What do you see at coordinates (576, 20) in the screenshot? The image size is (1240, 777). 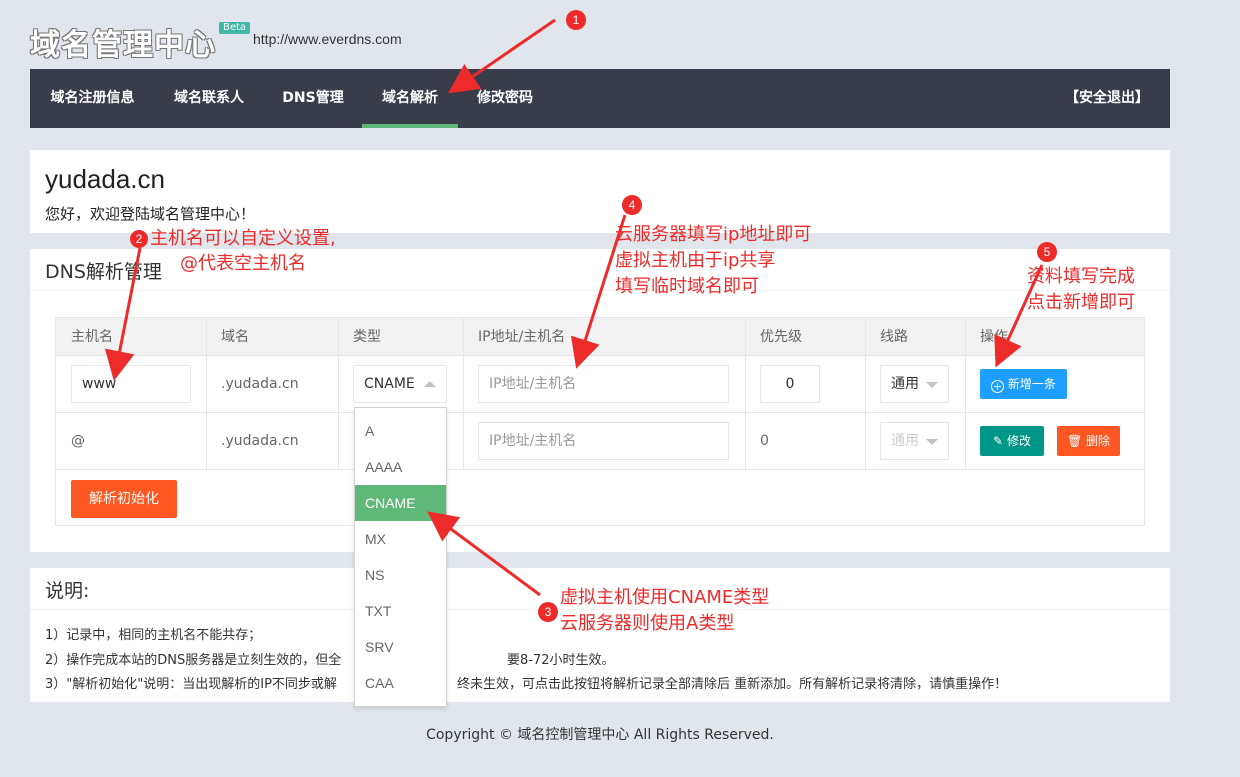 I see `annotation-marker-1: 1` at bounding box center [576, 20].